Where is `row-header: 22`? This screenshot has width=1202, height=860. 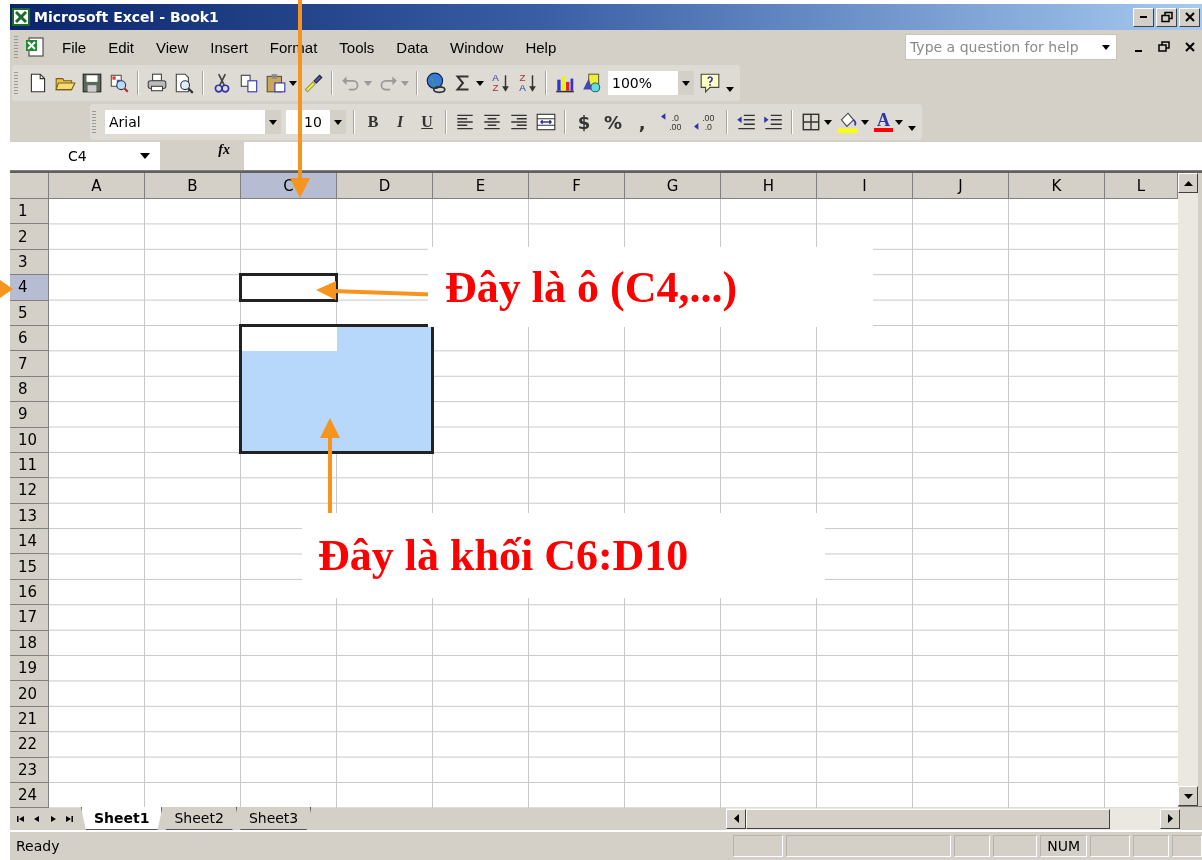
row-header: 22 is located at coordinates (29, 745).